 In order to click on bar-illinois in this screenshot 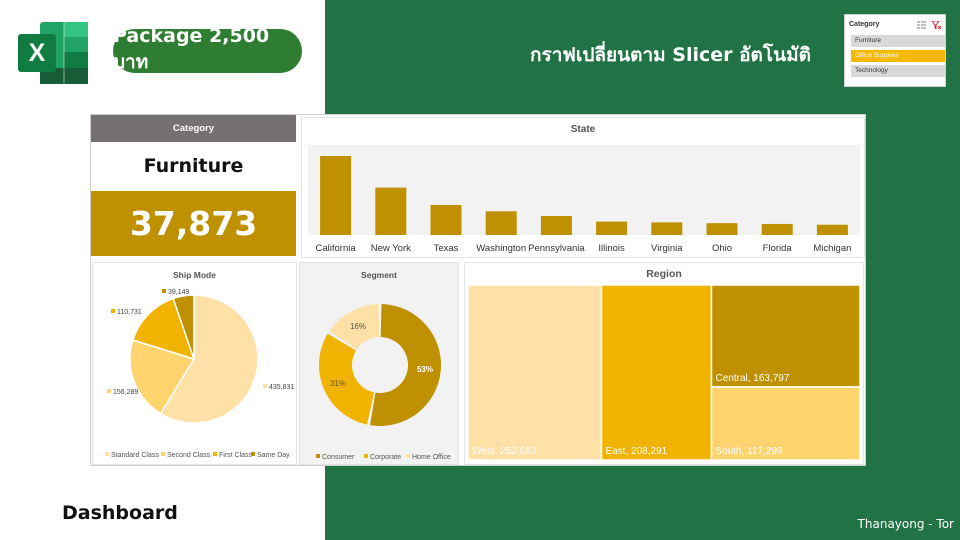, I will do `click(612, 228)`.